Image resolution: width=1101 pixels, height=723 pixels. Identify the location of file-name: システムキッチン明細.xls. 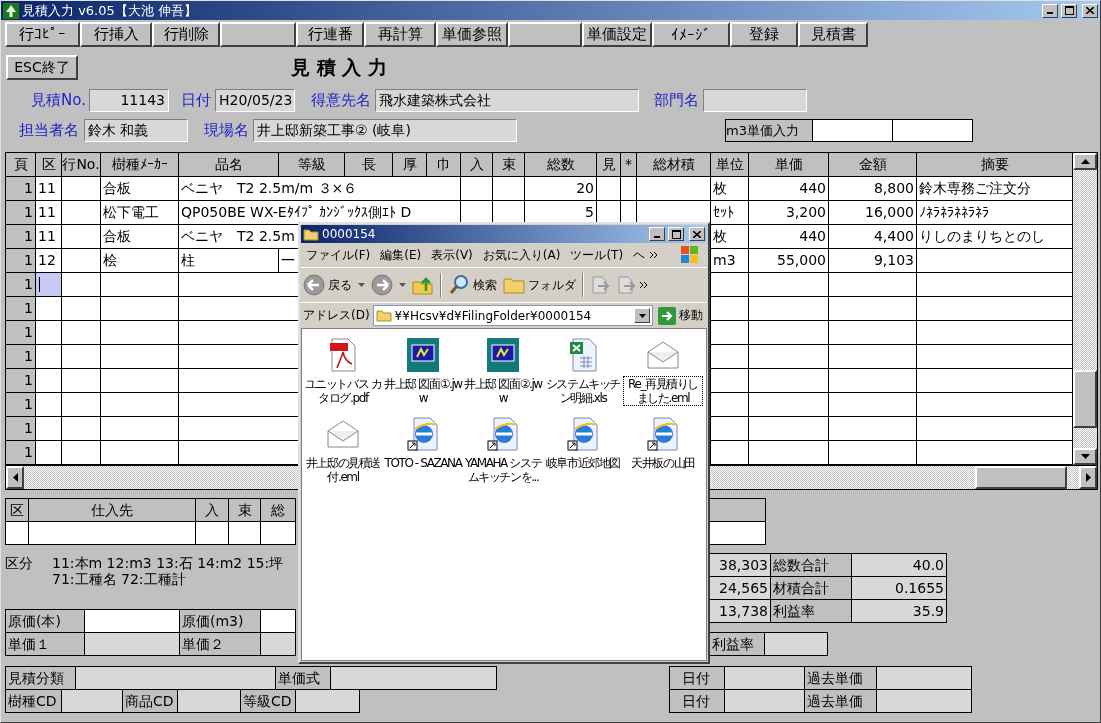
(583, 391).